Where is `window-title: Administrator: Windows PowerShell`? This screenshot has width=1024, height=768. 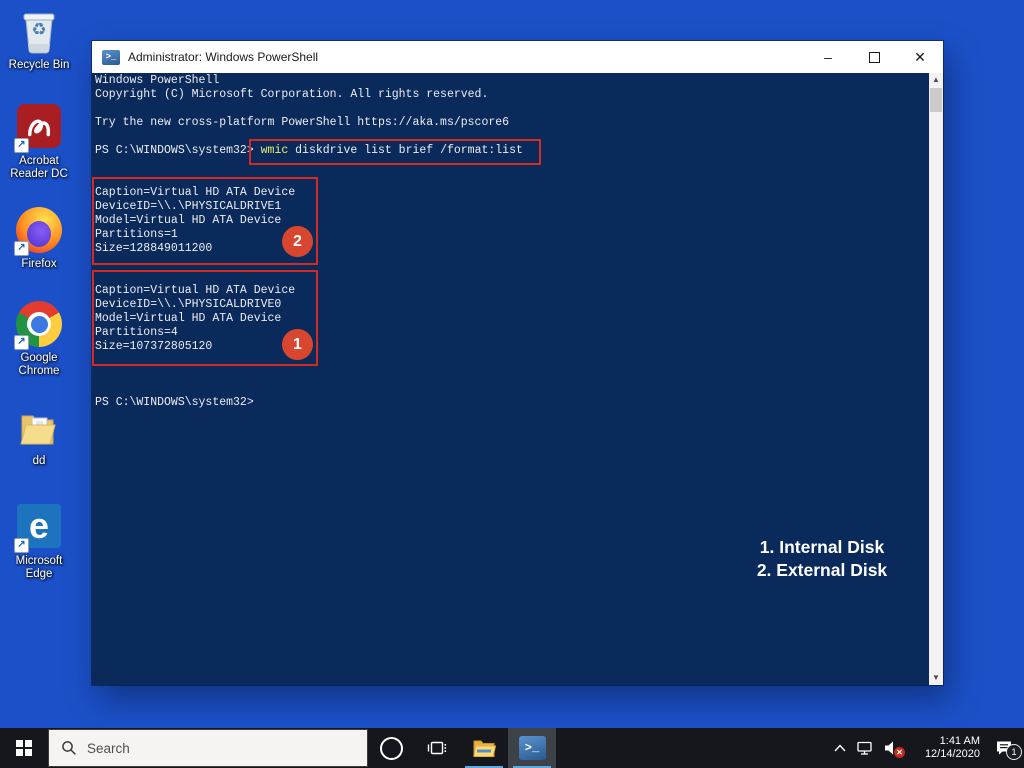
window-title: Administrator: Windows PowerShell is located at coordinates (223, 57).